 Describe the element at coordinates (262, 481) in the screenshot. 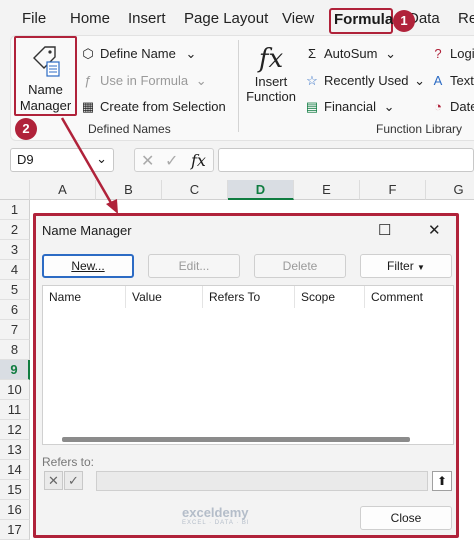

I see `refers-to-field` at that location.